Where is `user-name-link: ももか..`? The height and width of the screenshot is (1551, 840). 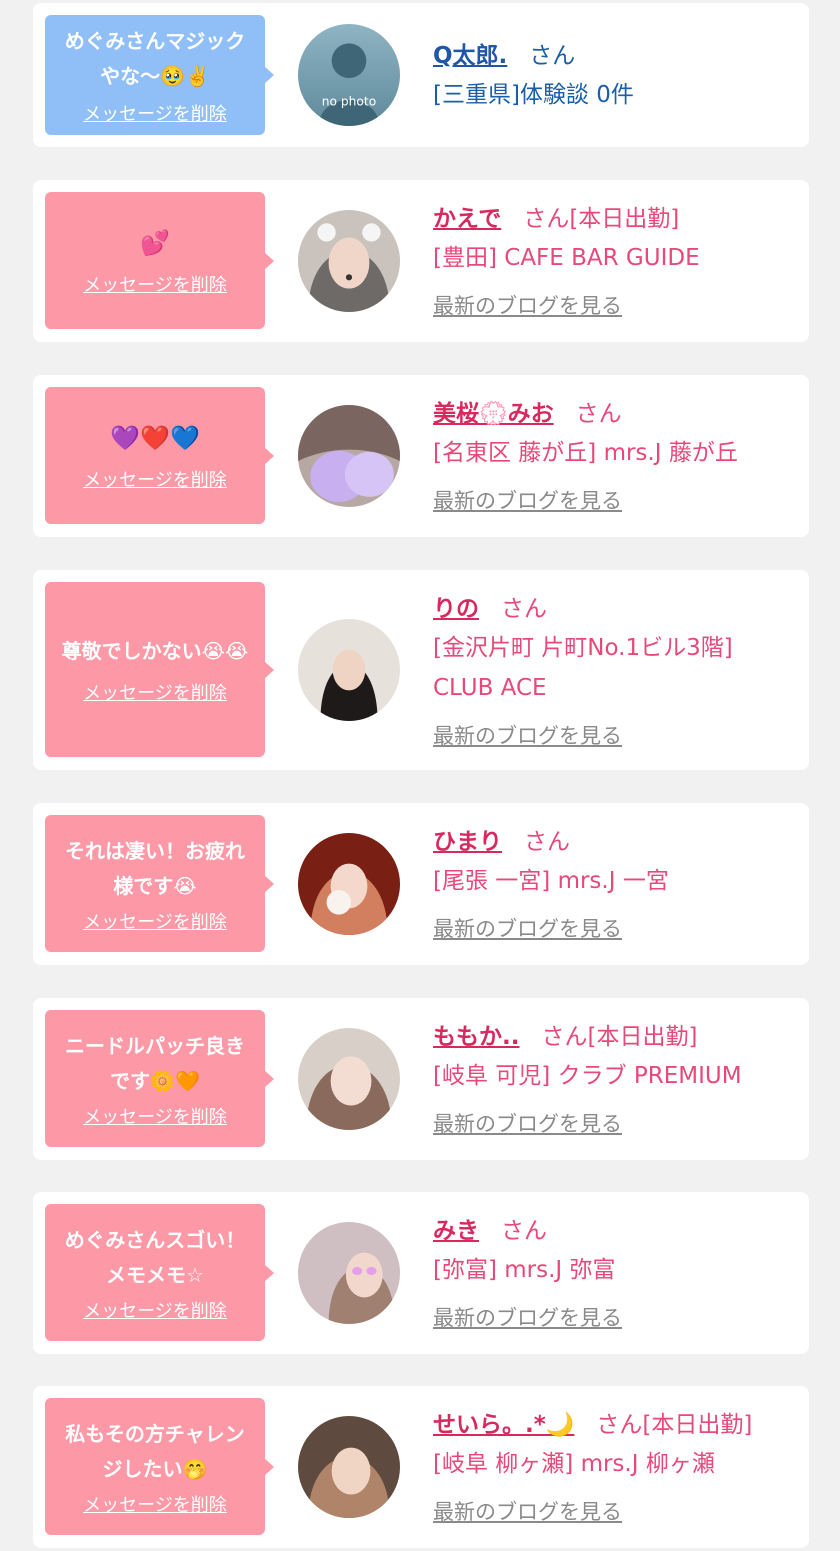 user-name-link: ももか.. is located at coordinates (476, 1034).